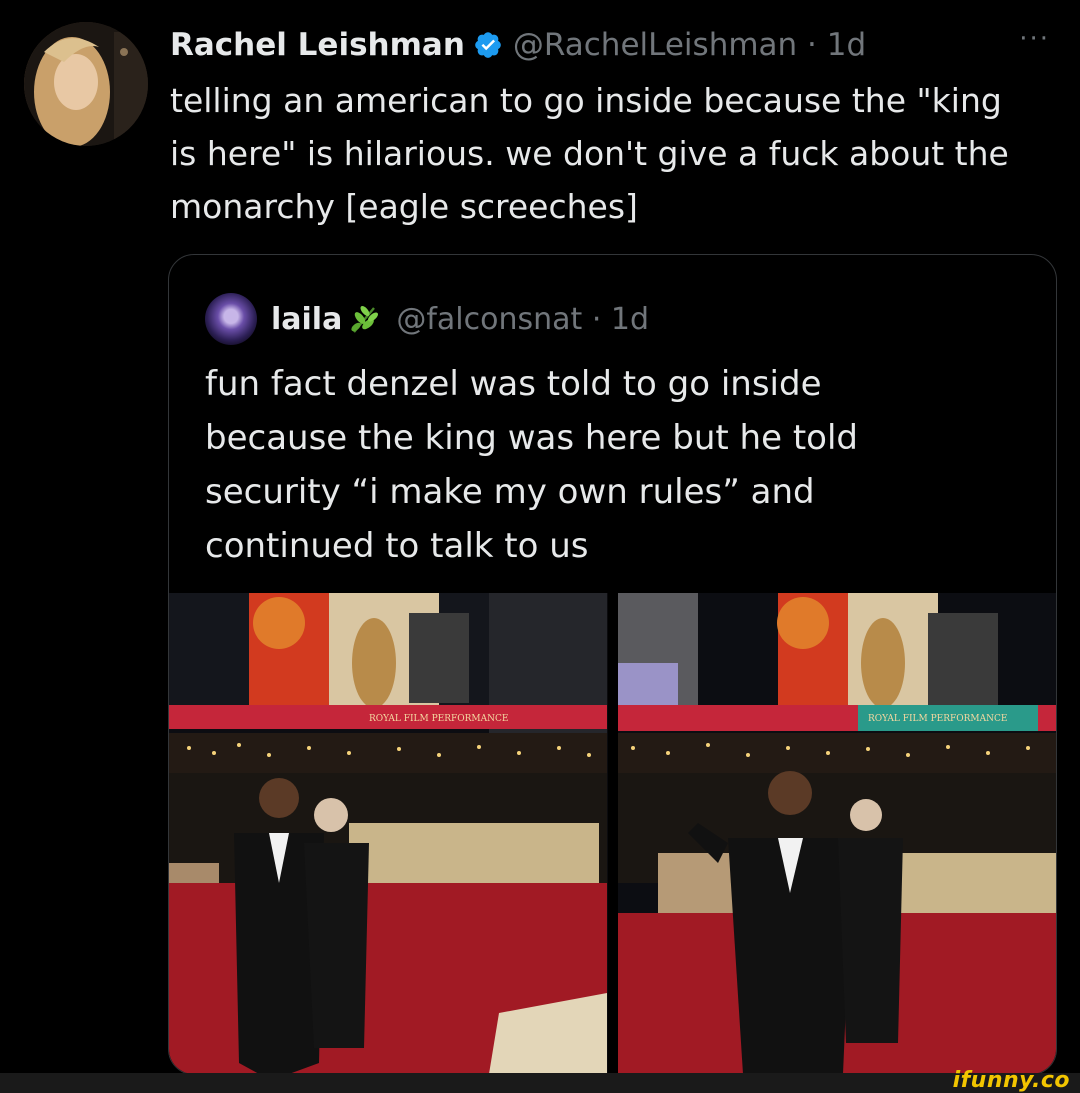  Describe the element at coordinates (937, 719) in the screenshot. I see `svg-text: ROYAL FILM PERFORMANCE` at that location.